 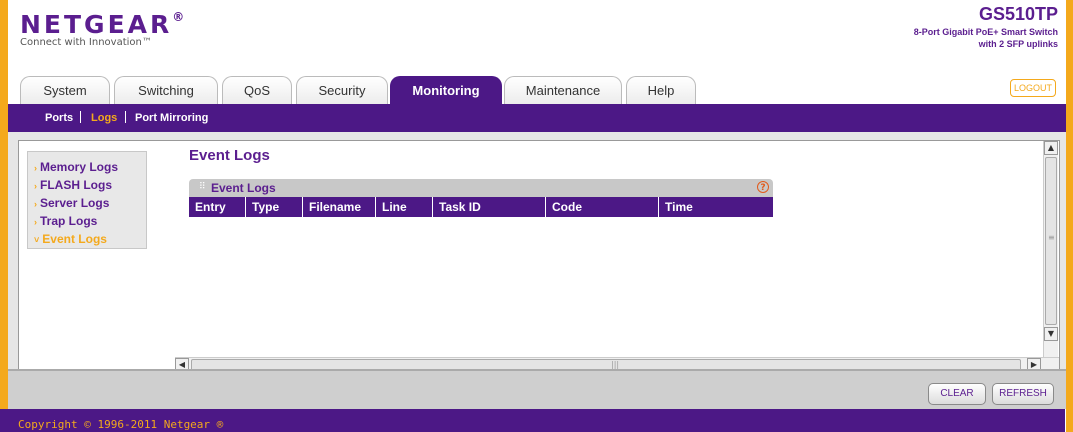 I want to click on panel-header: ⠿ Event Logs ?, so click(x=481, y=188).